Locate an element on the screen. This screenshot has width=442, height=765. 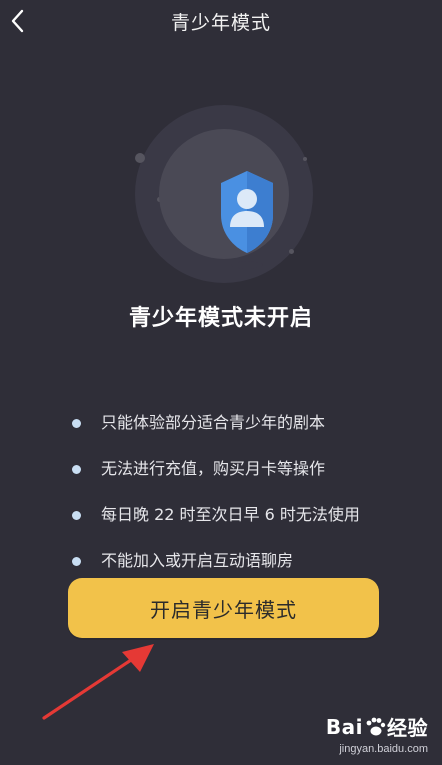
list-item: 无法进行充值，购买月卡等操作 is located at coordinates (215, 469).